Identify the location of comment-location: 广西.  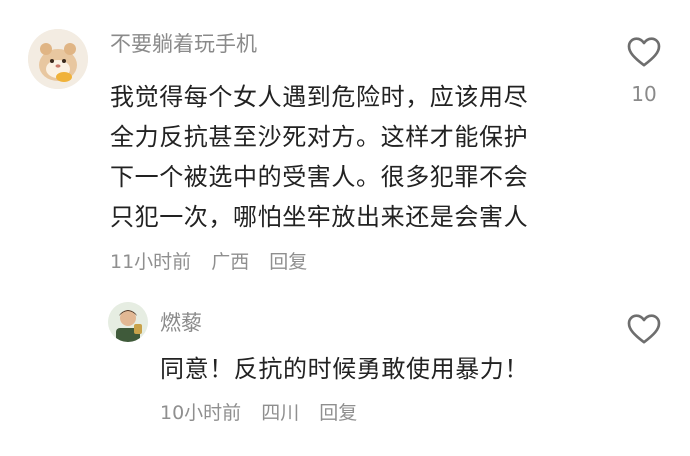
(230, 262).